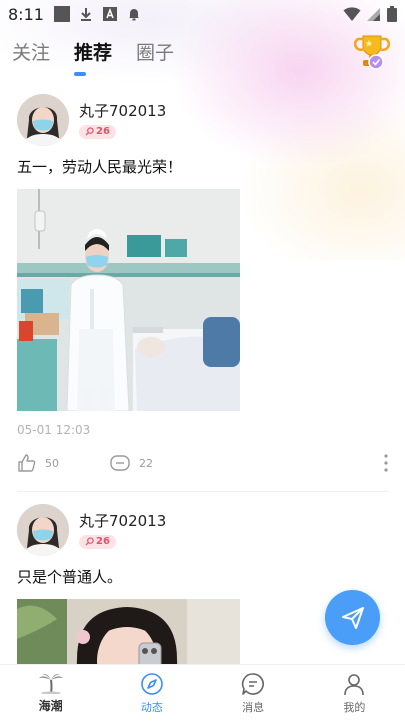  What do you see at coordinates (50, 683) in the screenshot?
I see `palm-tree-icon` at bounding box center [50, 683].